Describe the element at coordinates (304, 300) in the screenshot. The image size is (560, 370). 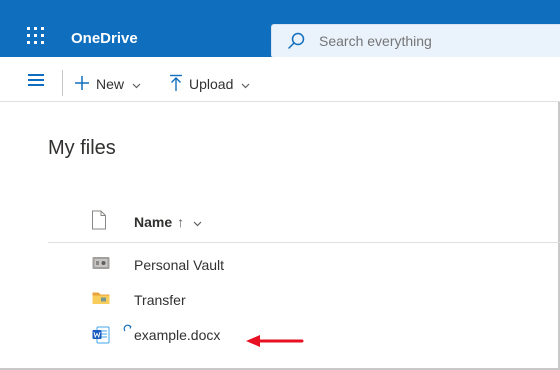
I see `list-item: Transfer` at that location.